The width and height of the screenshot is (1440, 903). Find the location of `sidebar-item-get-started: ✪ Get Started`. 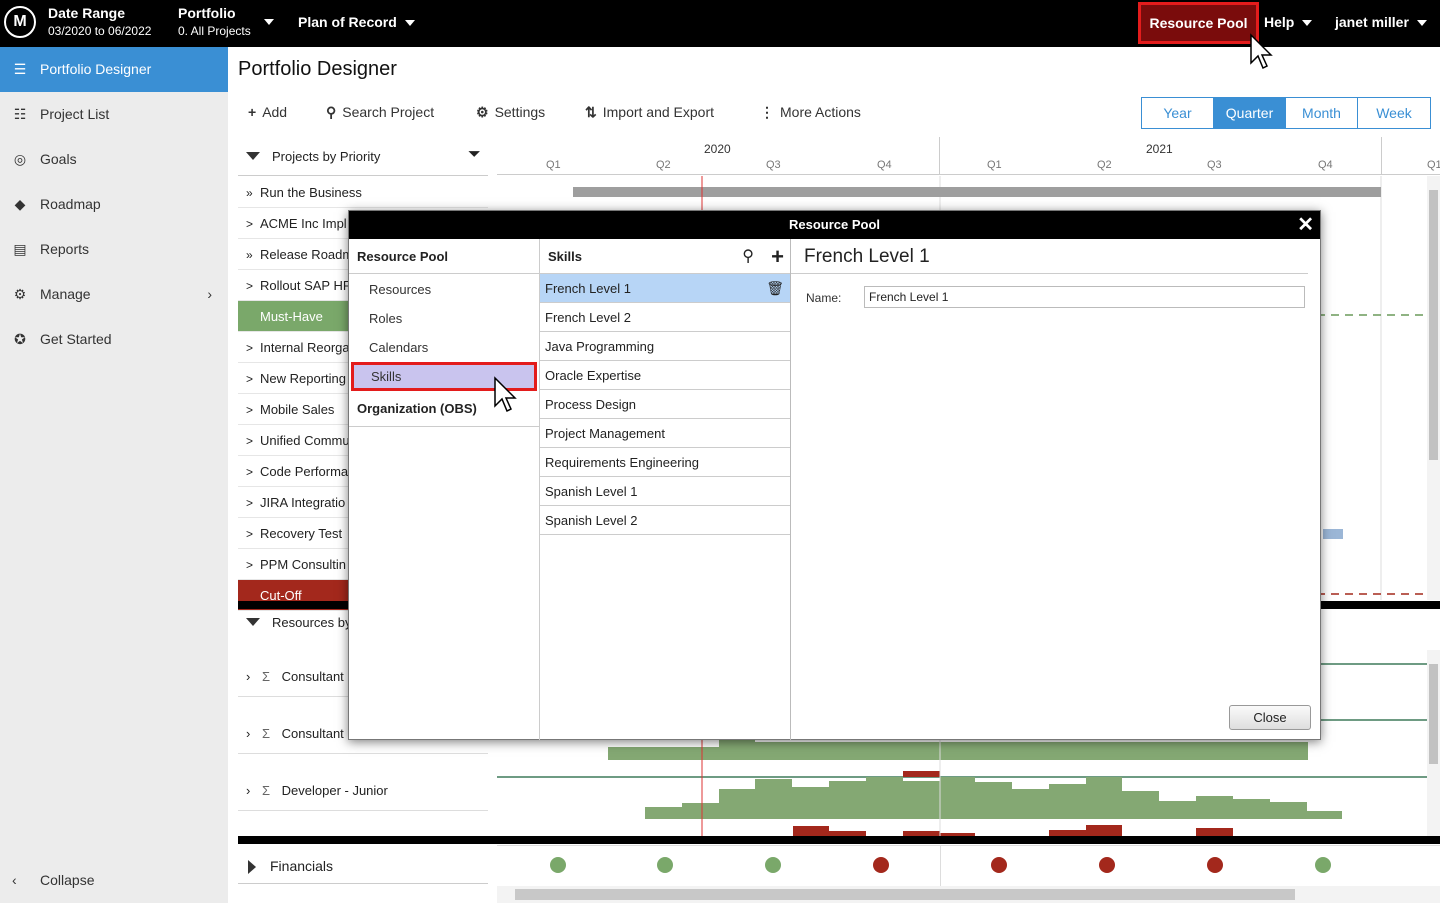

sidebar-item-get-started: ✪ Get Started is located at coordinates (114, 339).